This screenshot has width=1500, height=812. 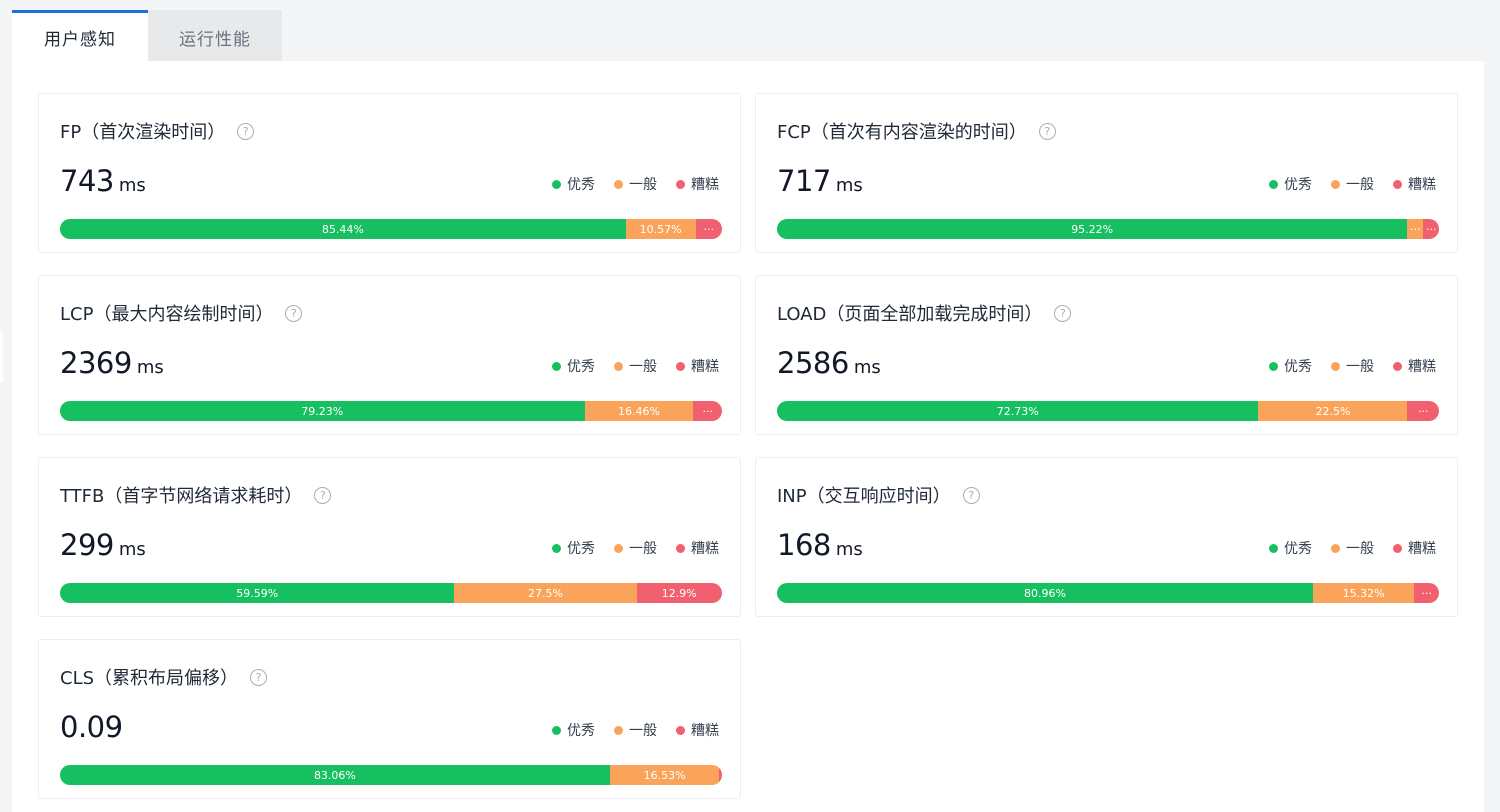 What do you see at coordinates (196, 495) in the screenshot?
I see `metric-title: TTFB（首字节网络请求耗时） ?` at bounding box center [196, 495].